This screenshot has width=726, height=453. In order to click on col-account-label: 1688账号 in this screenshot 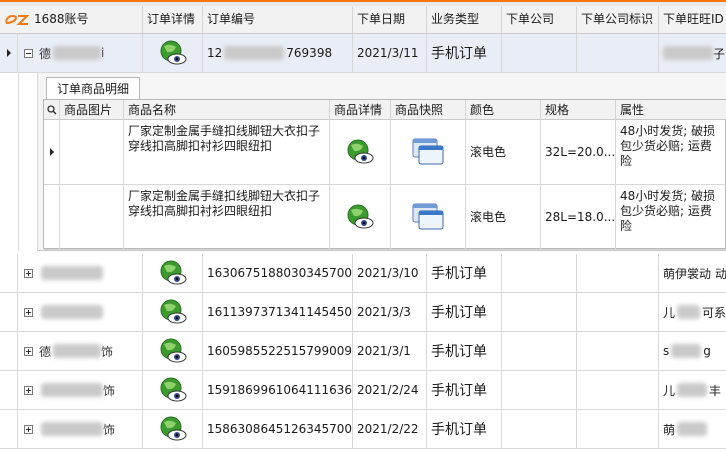, I will do `click(61, 19)`.